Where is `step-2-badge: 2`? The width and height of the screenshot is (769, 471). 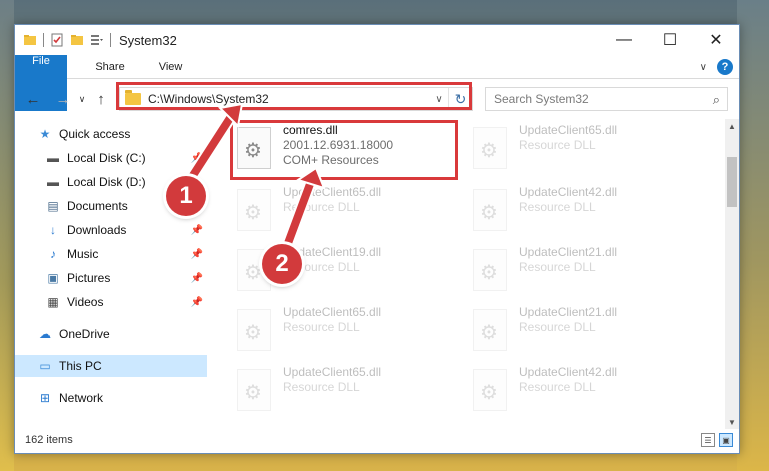 step-2-badge: 2 is located at coordinates (282, 264).